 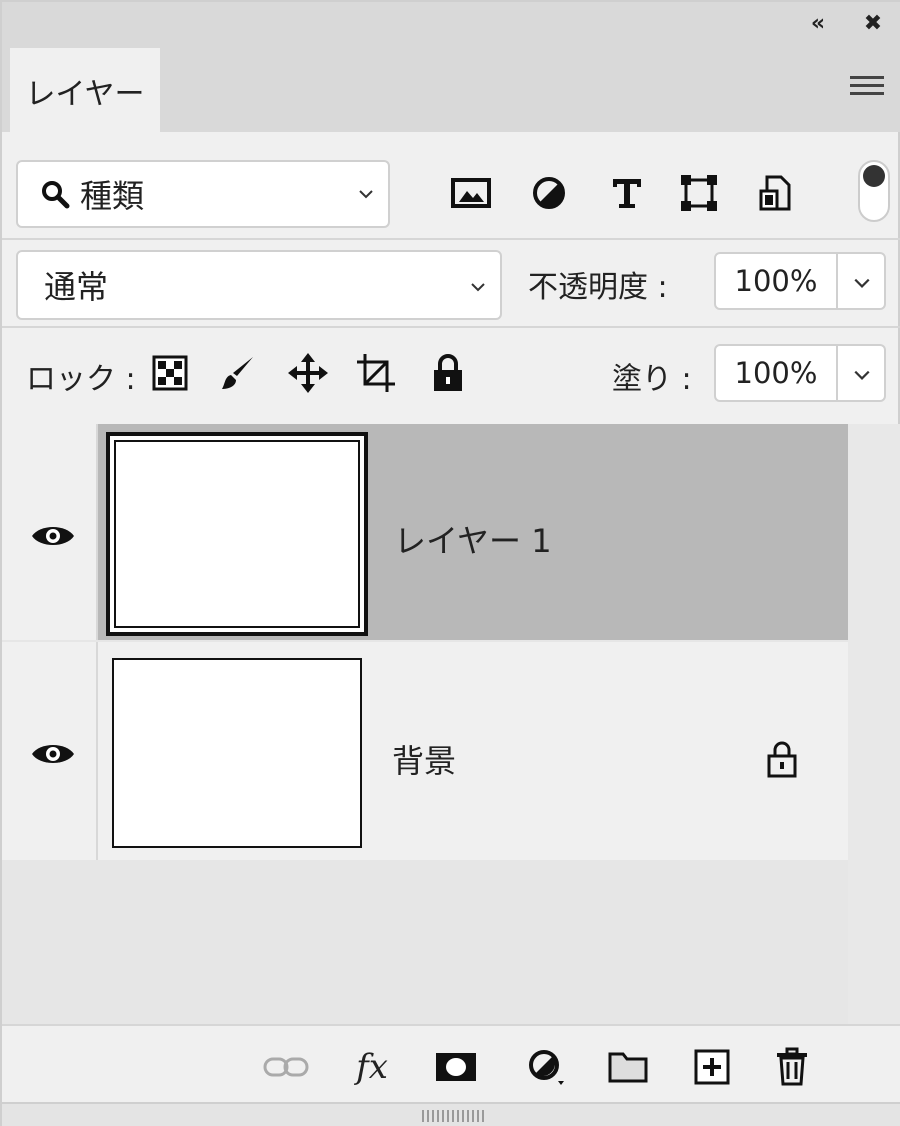 What do you see at coordinates (286, 1067) in the screenshot?
I see `link-layers-icon` at bounding box center [286, 1067].